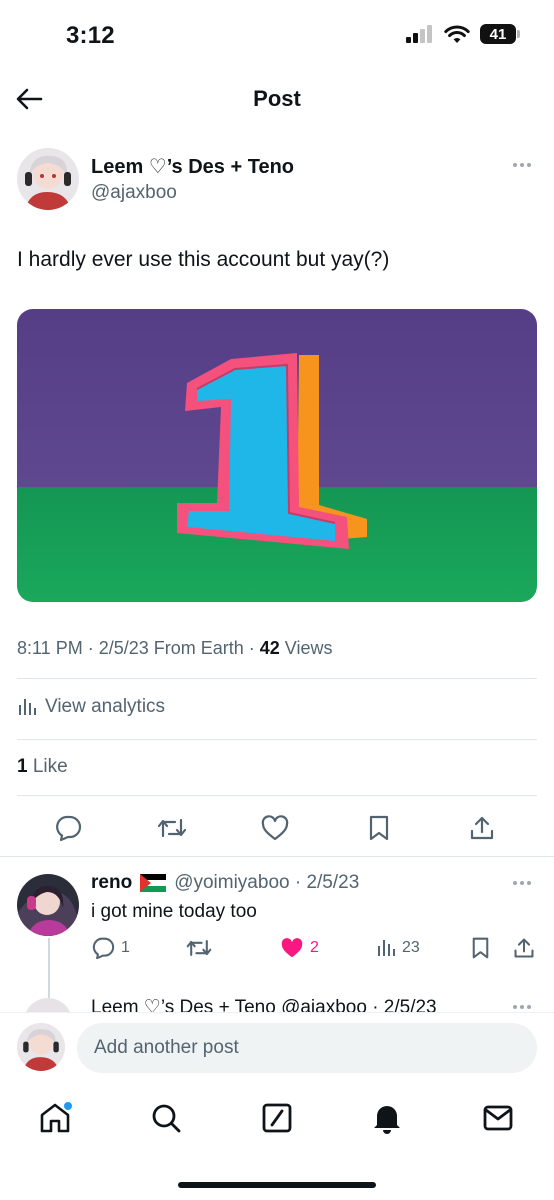  What do you see at coordinates (111, 883) in the screenshot?
I see `reply-author-name: reno` at bounding box center [111, 883].